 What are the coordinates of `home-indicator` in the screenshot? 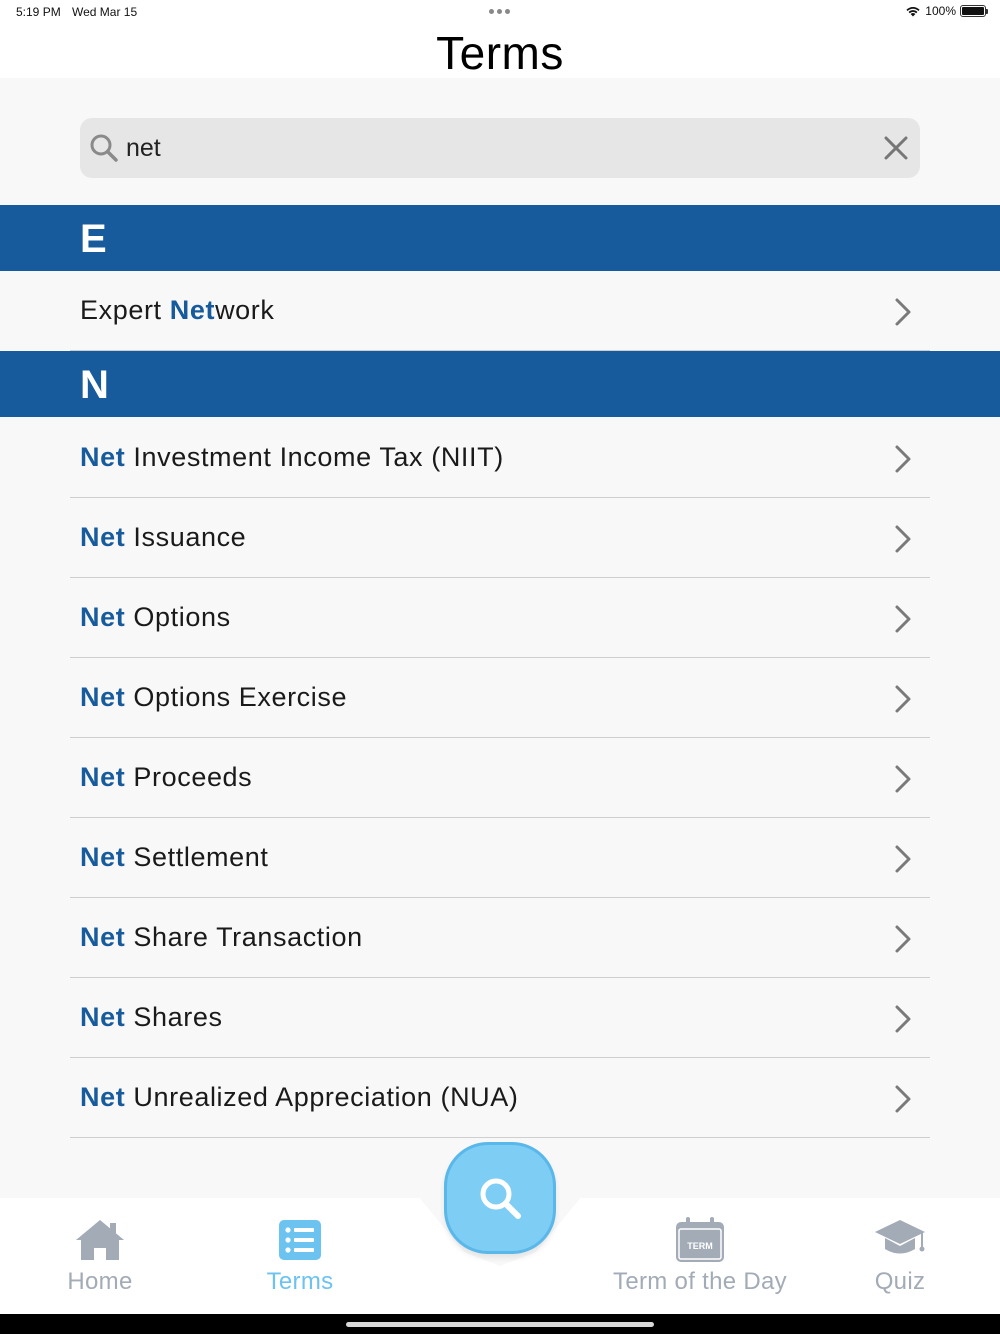 It's located at (500, 1324).